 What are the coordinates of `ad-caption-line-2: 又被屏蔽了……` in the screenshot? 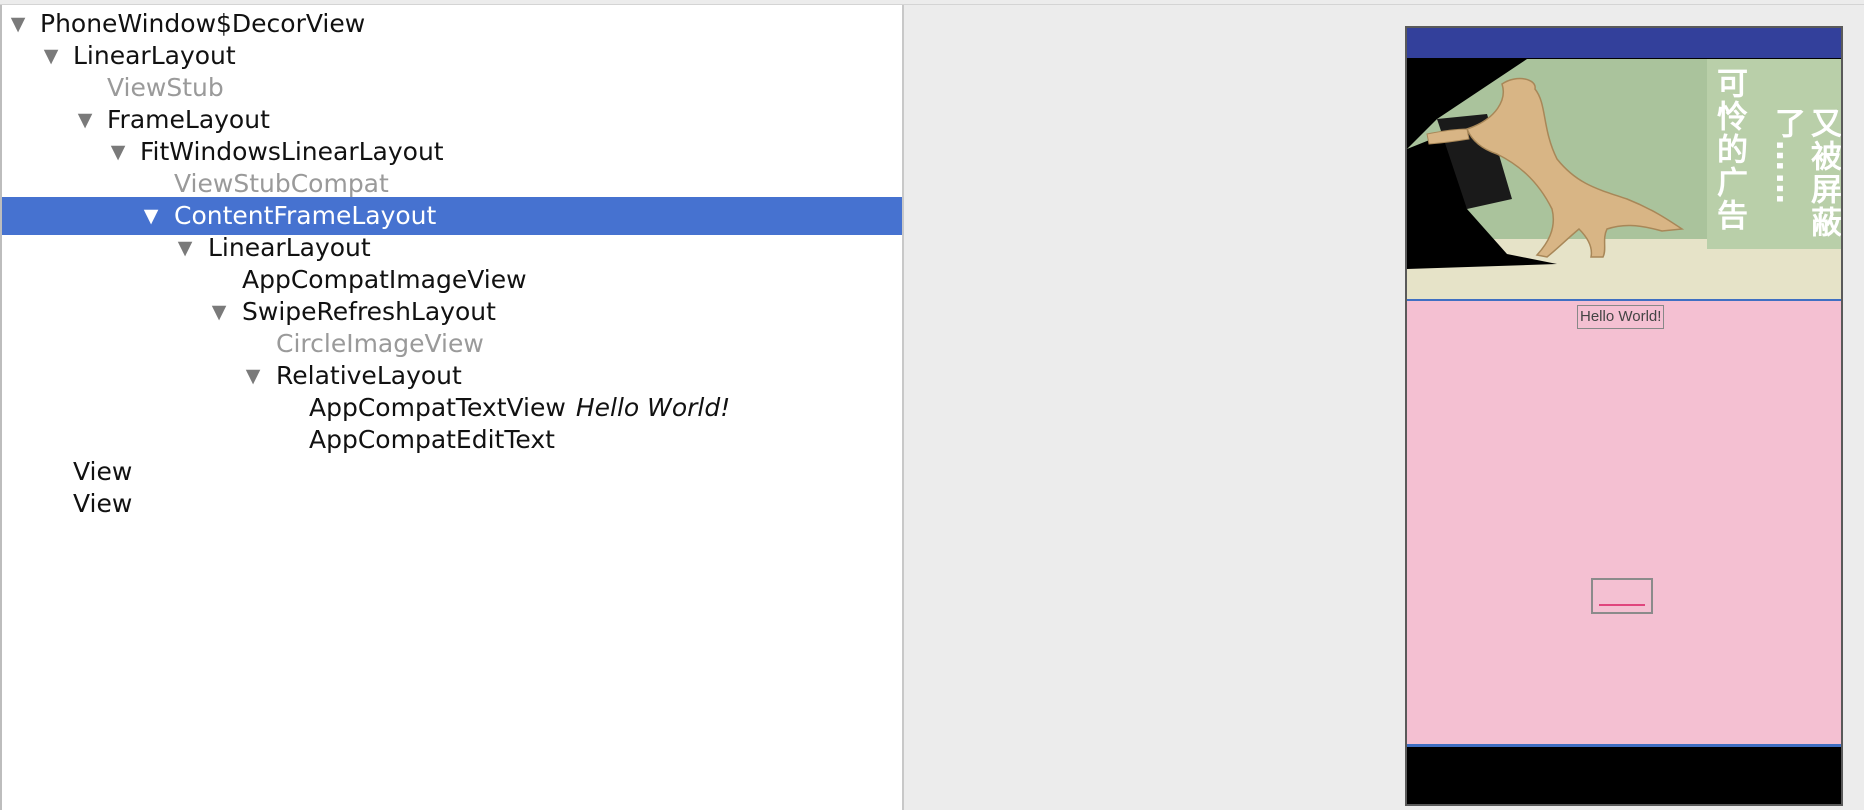 It's located at (1805, 173).